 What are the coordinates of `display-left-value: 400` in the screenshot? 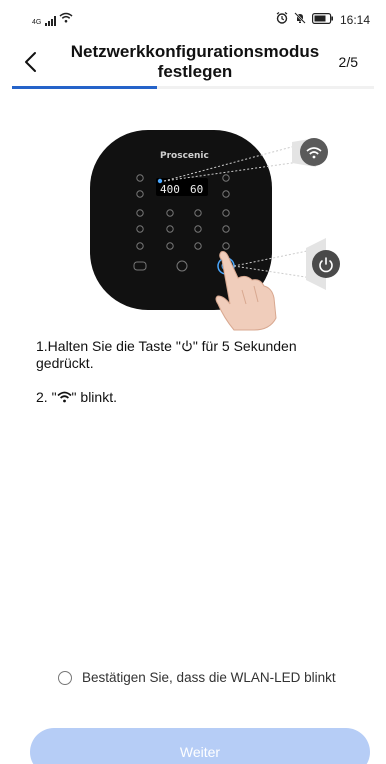 It's located at (170, 189).